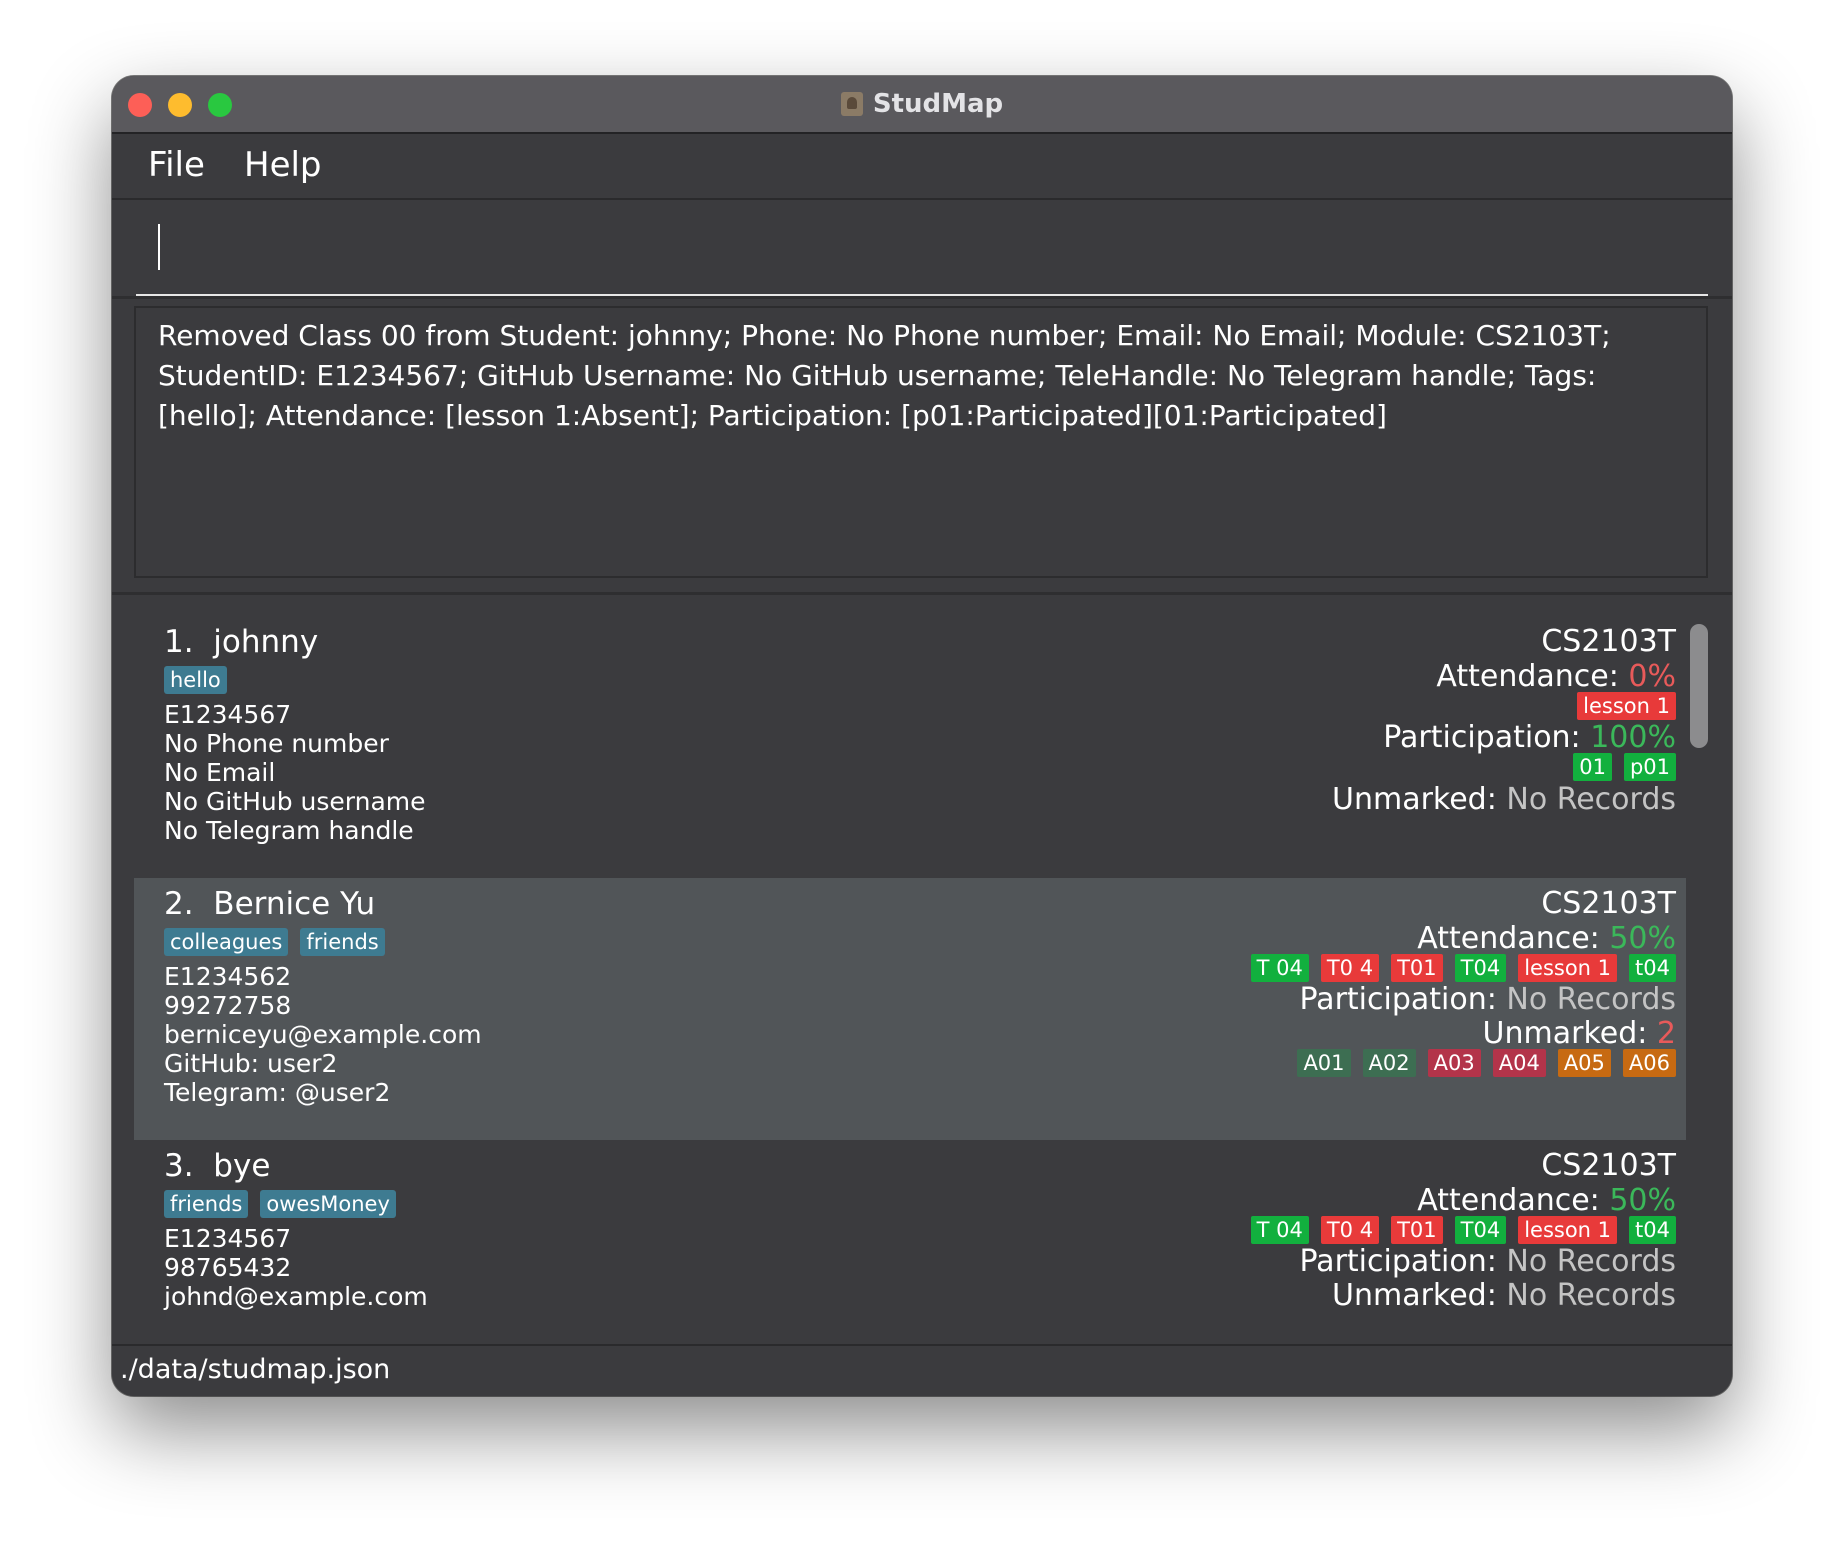 The image size is (1844, 1544). What do you see at coordinates (323, 1034) in the screenshot?
I see `student-email: berniceyu@example.com` at bounding box center [323, 1034].